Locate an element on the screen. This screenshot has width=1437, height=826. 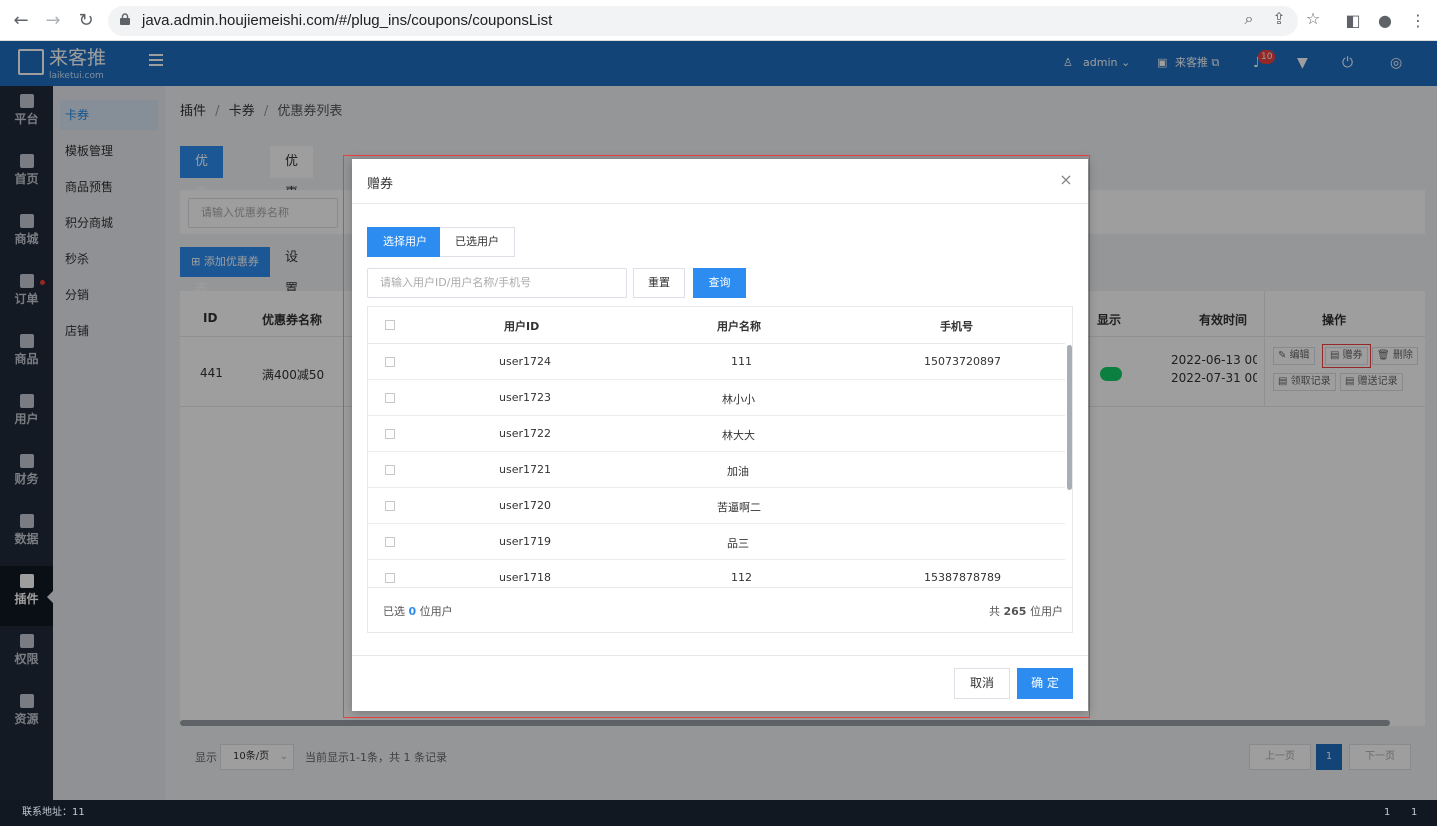
column-header-user-name: 用户名称 is located at coordinates (739, 326).